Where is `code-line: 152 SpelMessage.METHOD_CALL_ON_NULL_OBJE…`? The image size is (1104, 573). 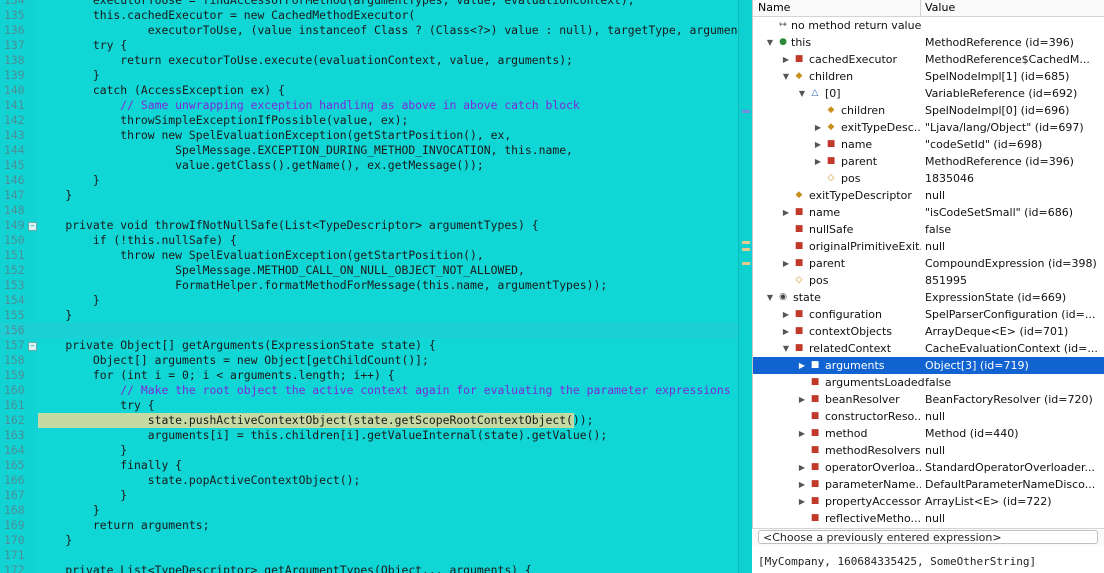
code-line: 152 SpelMessage.METHOD_CALL_ON_NULL_OBJE… is located at coordinates (369, 270).